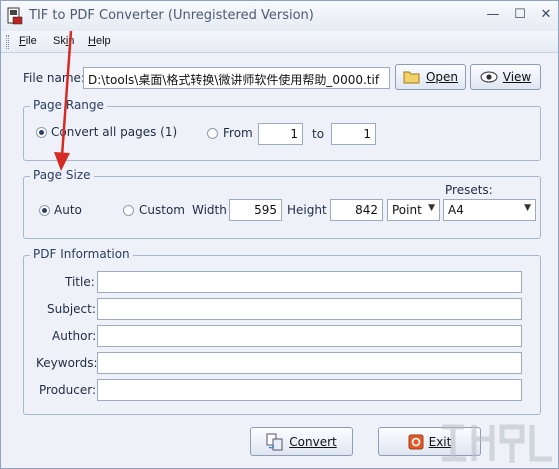  What do you see at coordinates (416, 441) in the screenshot?
I see `exit-icon` at bounding box center [416, 441].